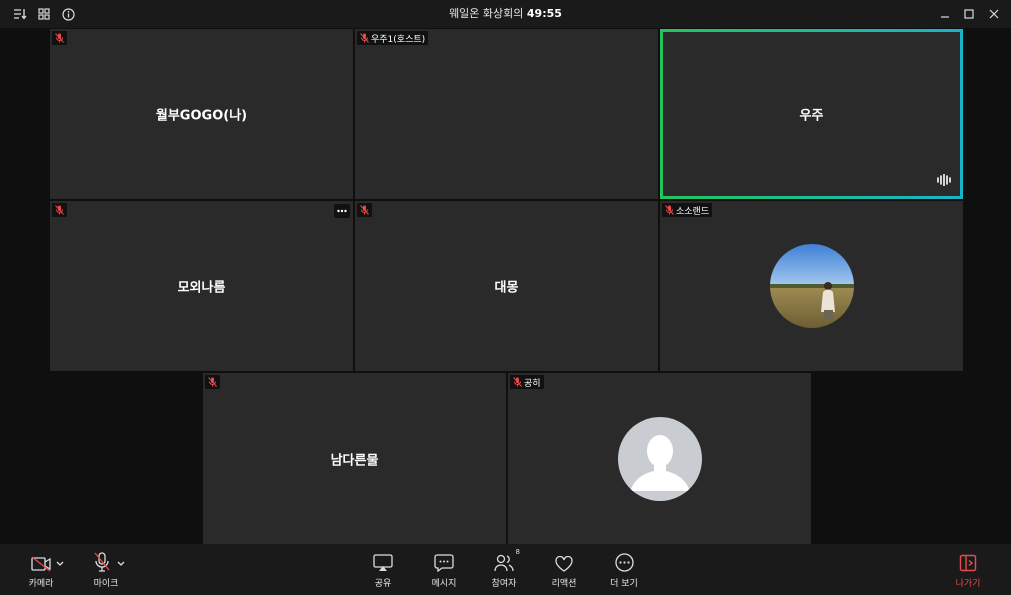 Image resolution: width=1011 pixels, height=595 pixels. Describe the element at coordinates (506, 114) in the screenshot. I see `participant-tile: 우주1(호스트)` at that location.